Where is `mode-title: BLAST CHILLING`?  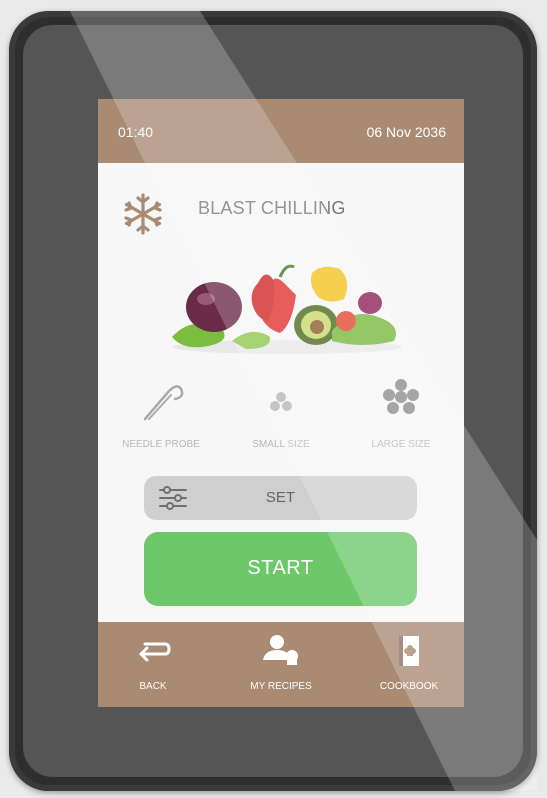
mode-title: BLAST CHILLING is located at coordinates (272, 208).